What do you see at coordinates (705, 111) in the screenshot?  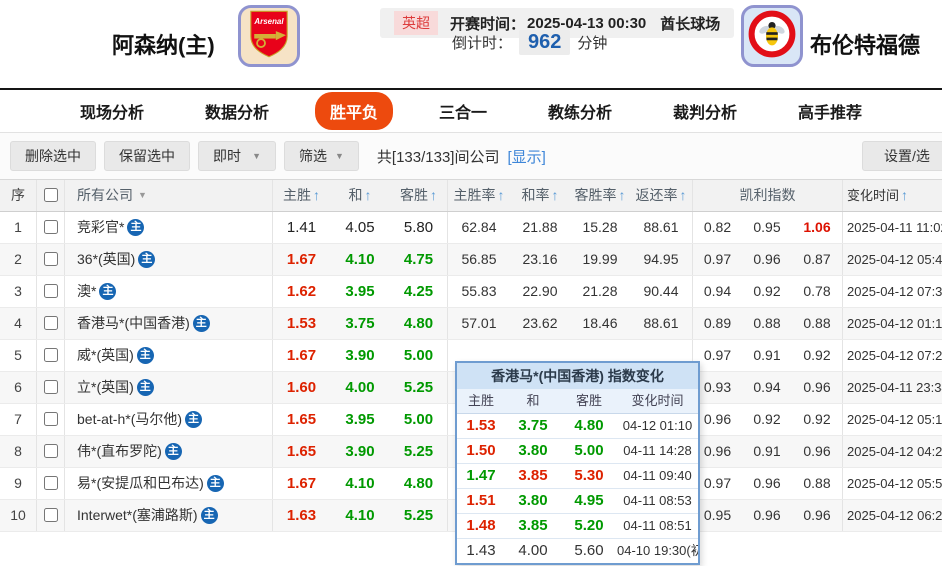 I see `analysis-tab: 裁判分析` at bounding box center [705, 111].